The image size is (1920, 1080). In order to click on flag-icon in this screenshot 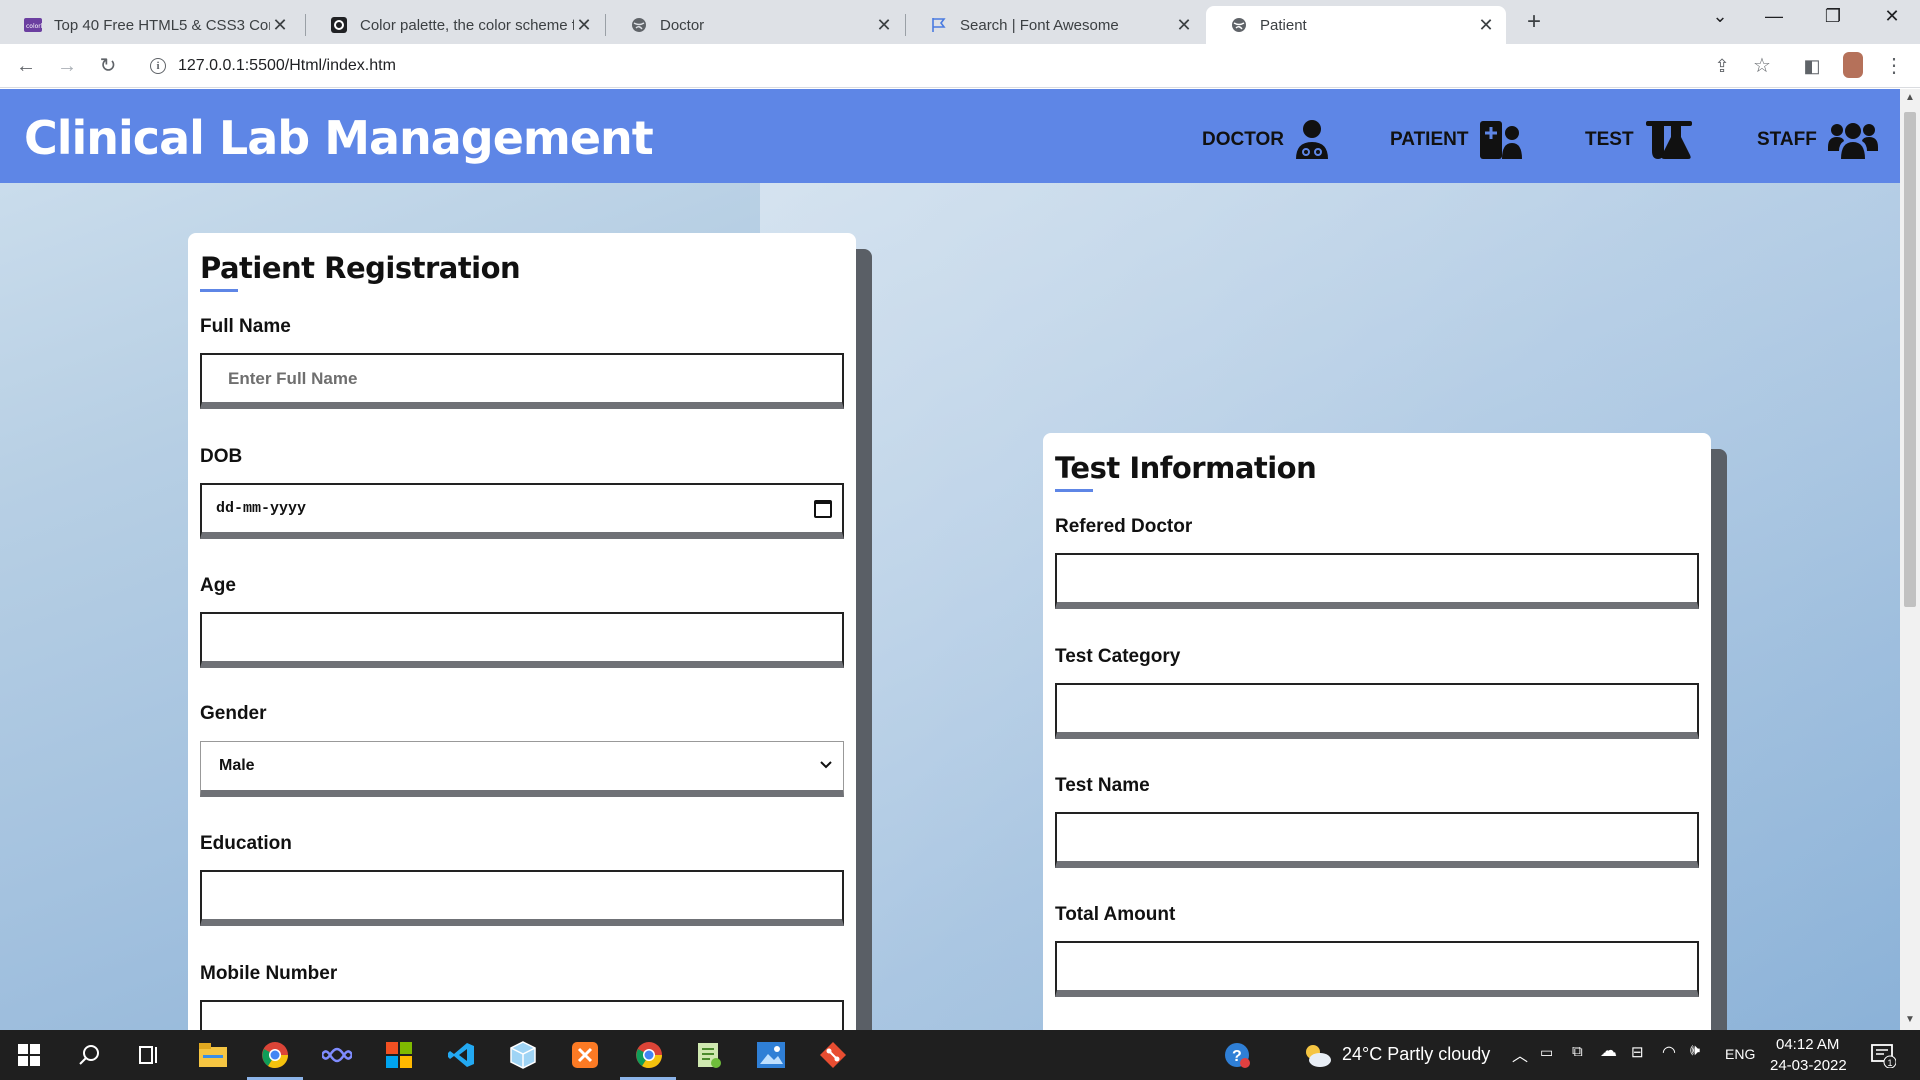, I will do `click(939, 25)`.